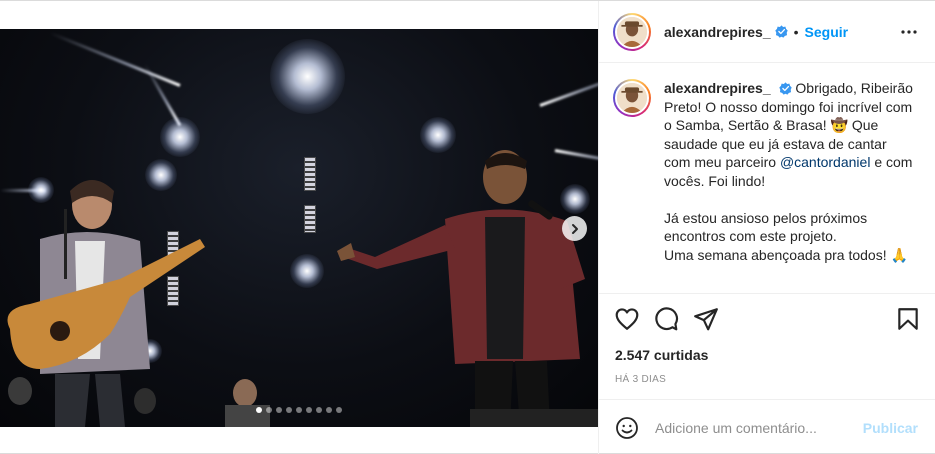  I want to click on share-icon, so click(706, 319).